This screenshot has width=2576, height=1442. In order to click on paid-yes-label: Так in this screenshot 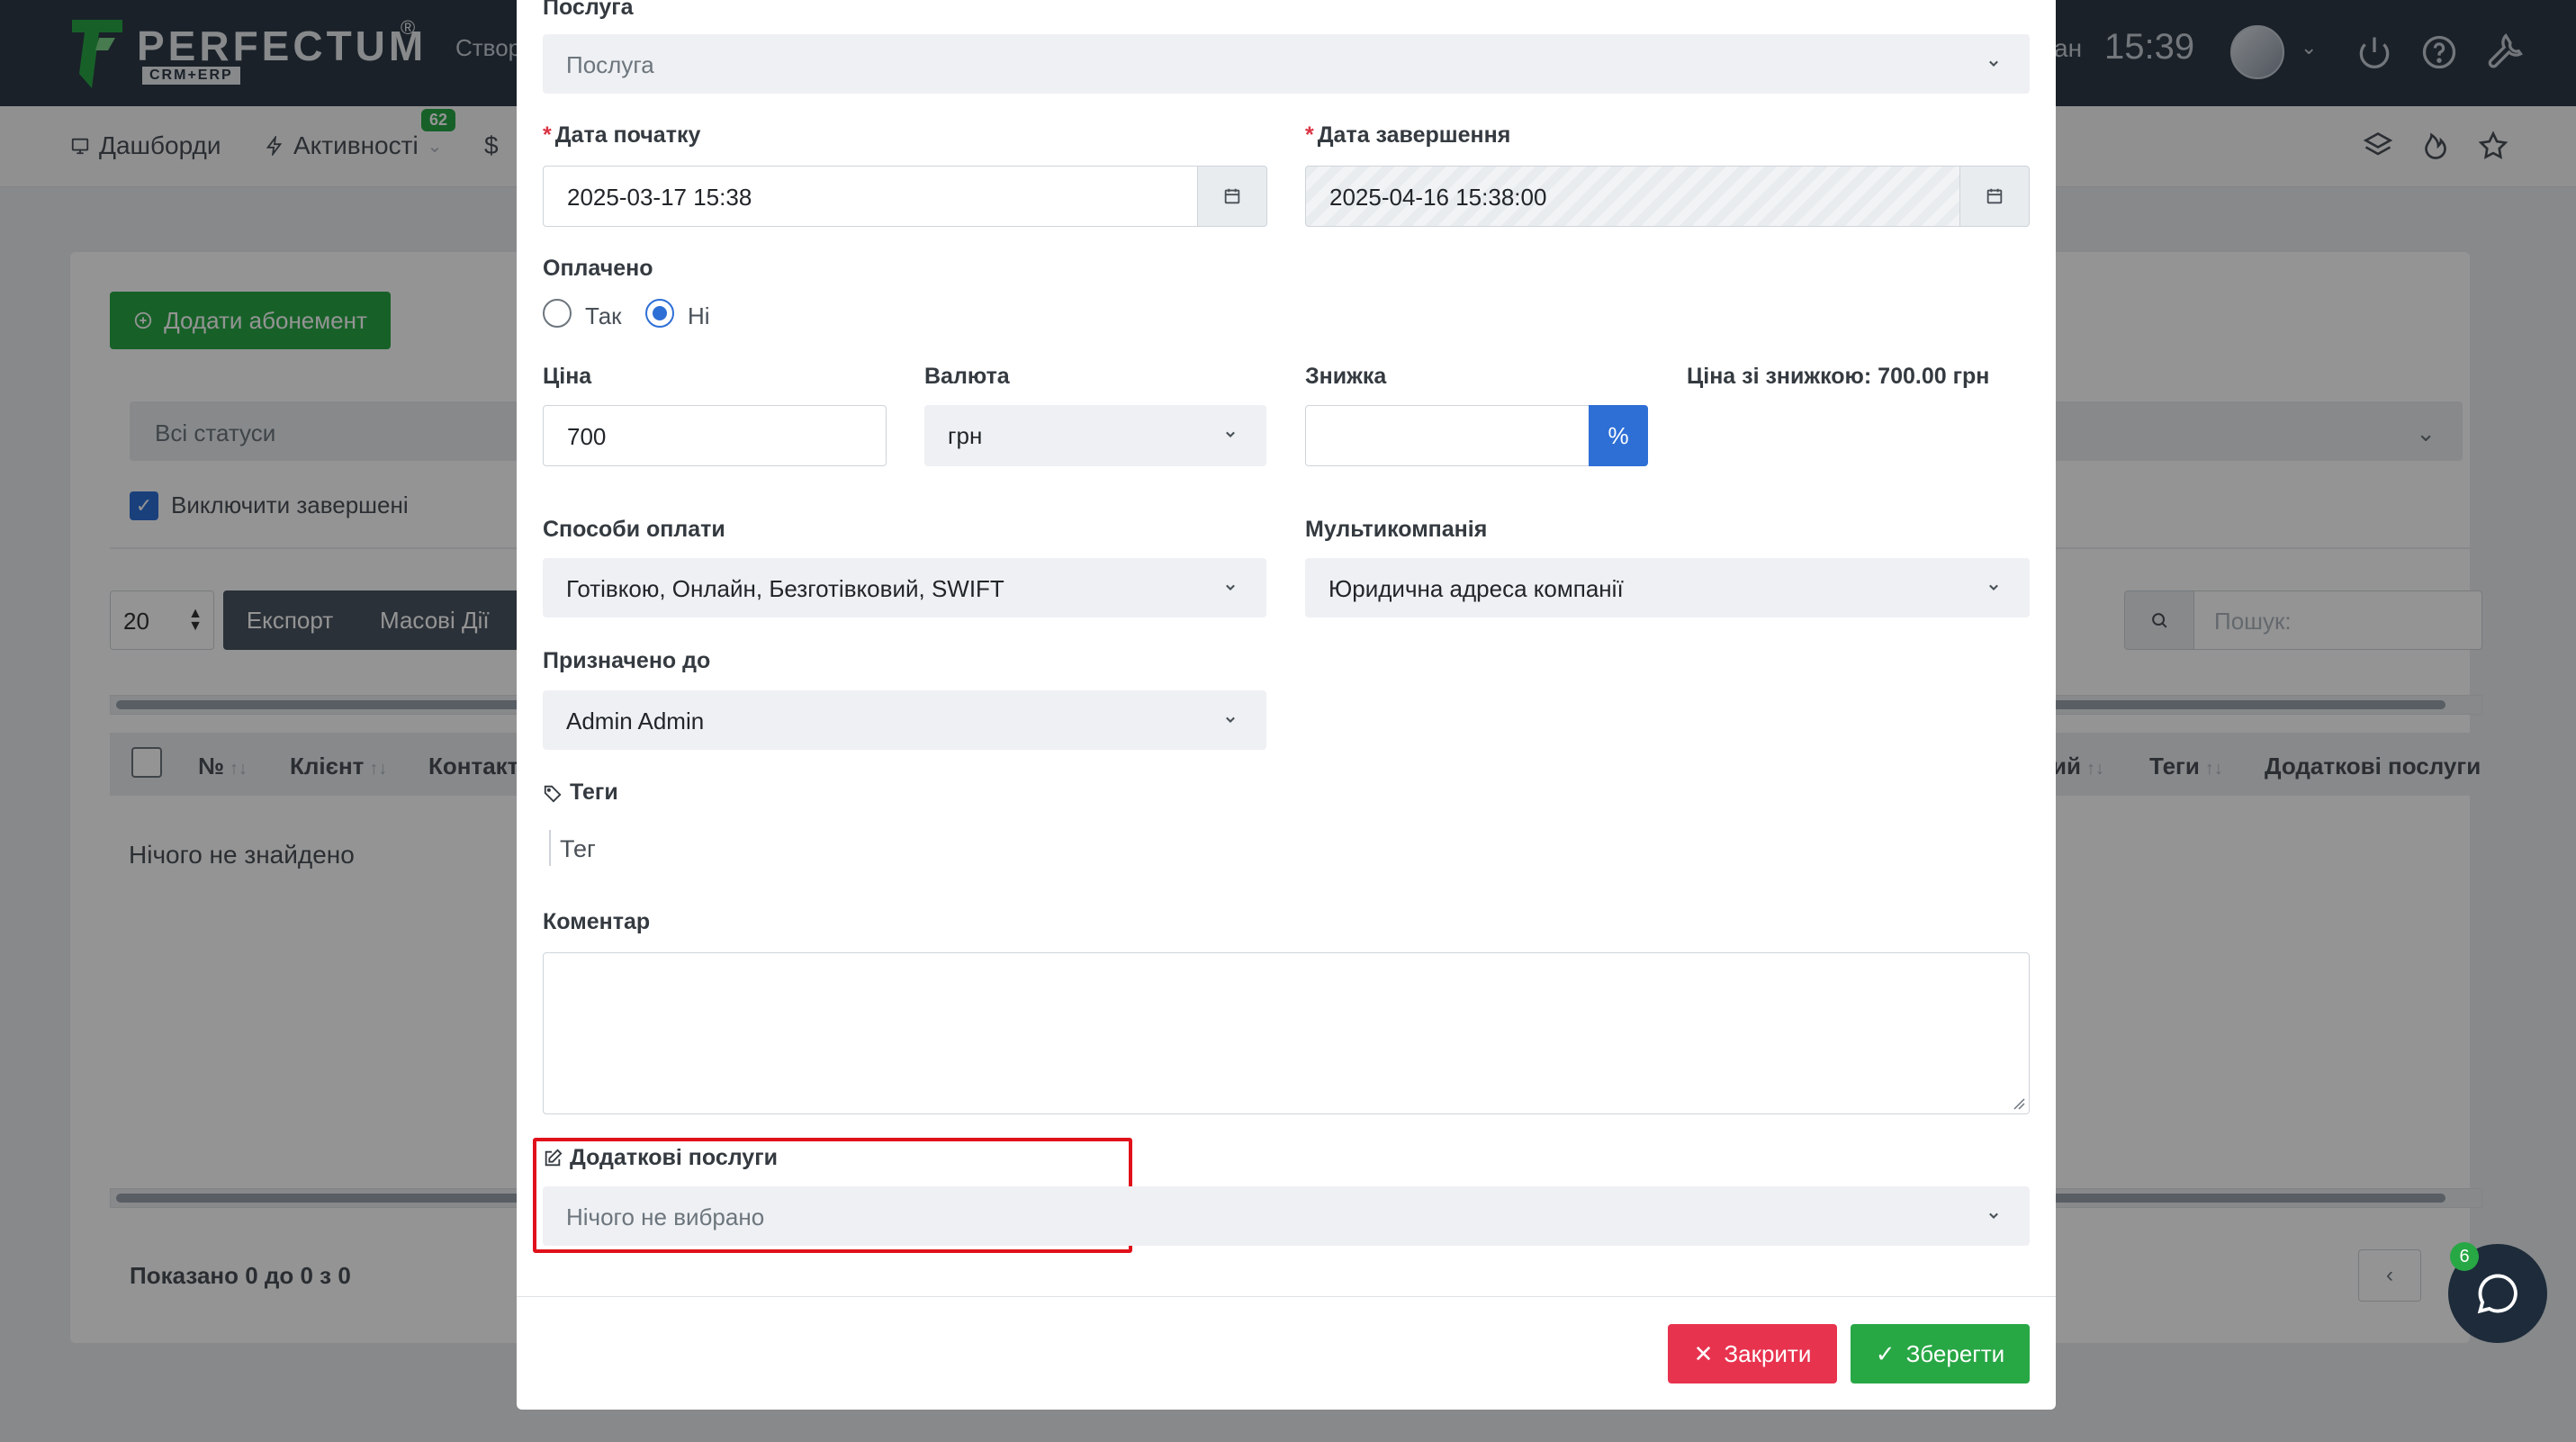, I will do `click(603, 316)`.